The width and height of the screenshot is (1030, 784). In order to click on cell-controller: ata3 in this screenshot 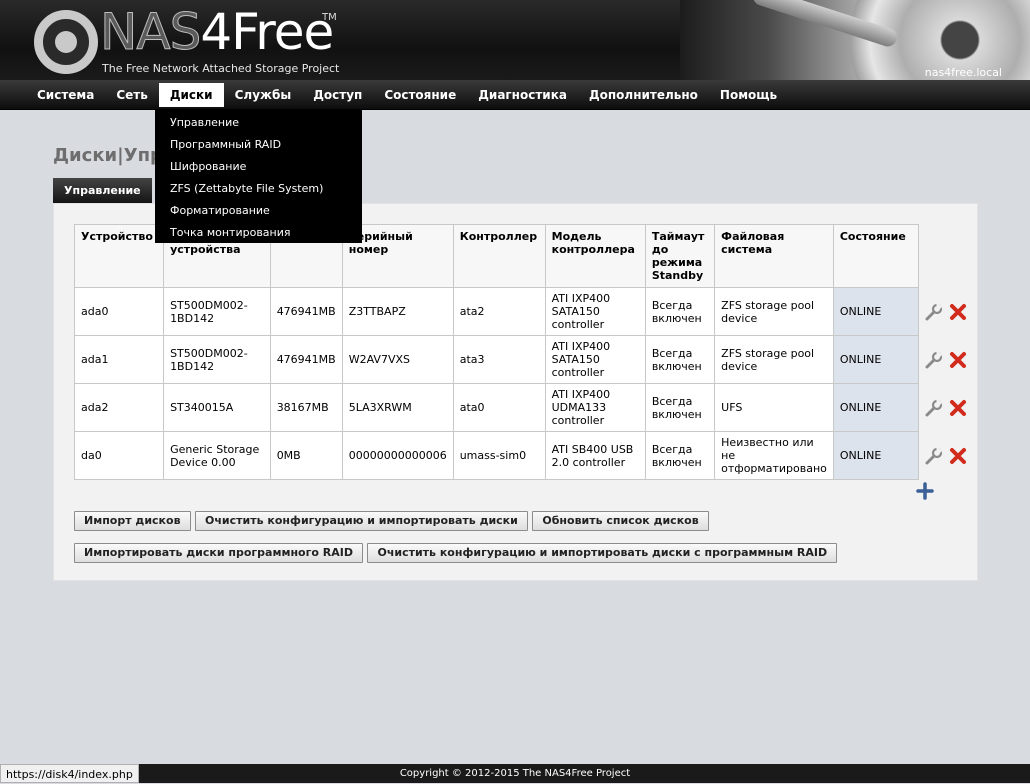, I will do `click(499, 359)`.